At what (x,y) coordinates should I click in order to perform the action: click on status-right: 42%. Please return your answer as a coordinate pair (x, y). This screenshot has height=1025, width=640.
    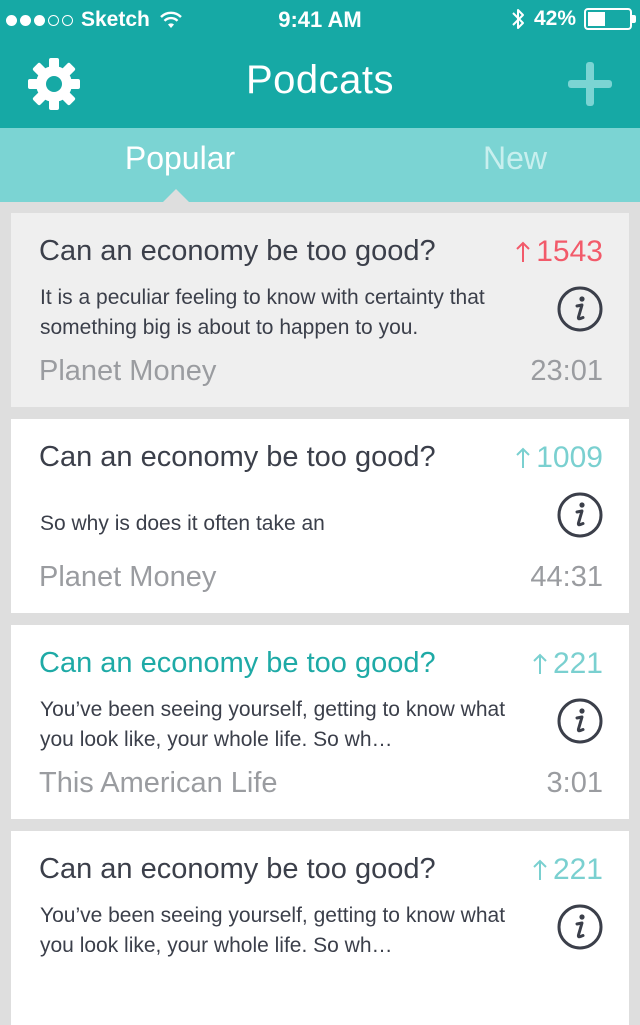
    Looking at the image, I should click on (573, 19).